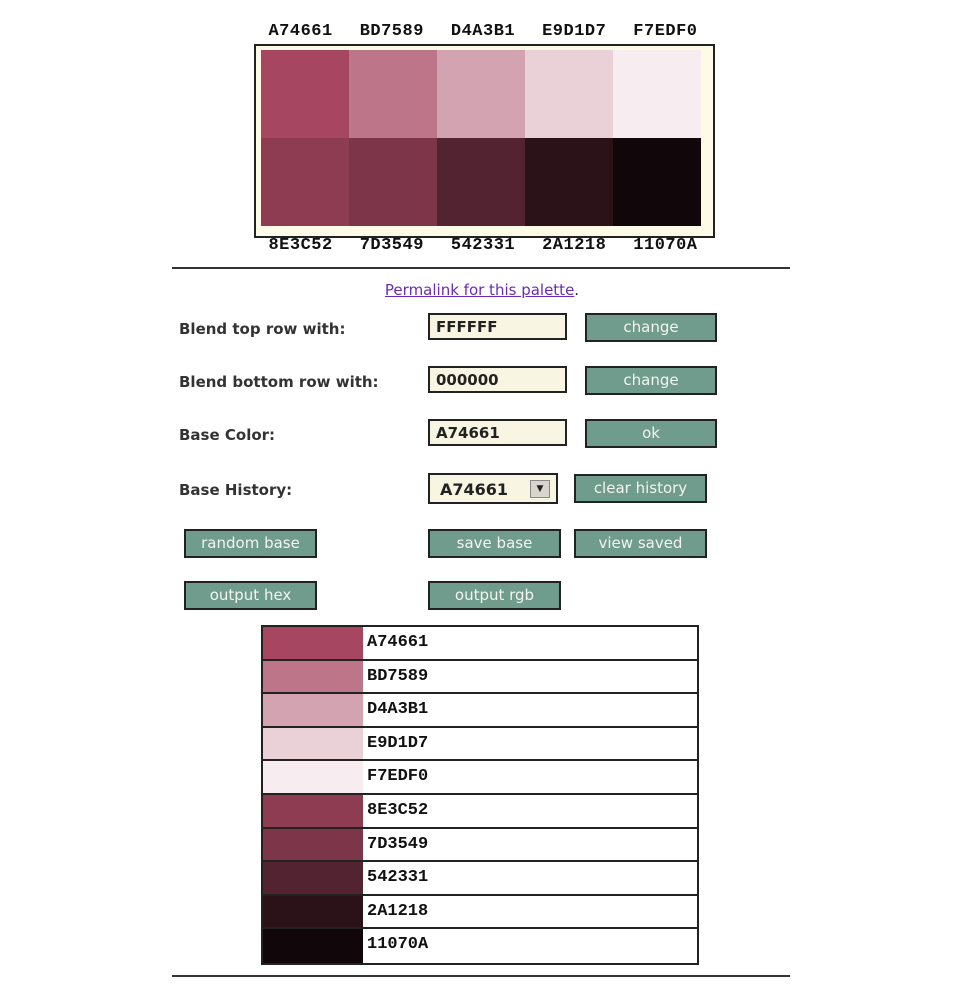 The image size is (964, 998). Describe the element at coordinates (540, 489) in the screenshot. I see `chevron-down-icon: ▼` at that location.